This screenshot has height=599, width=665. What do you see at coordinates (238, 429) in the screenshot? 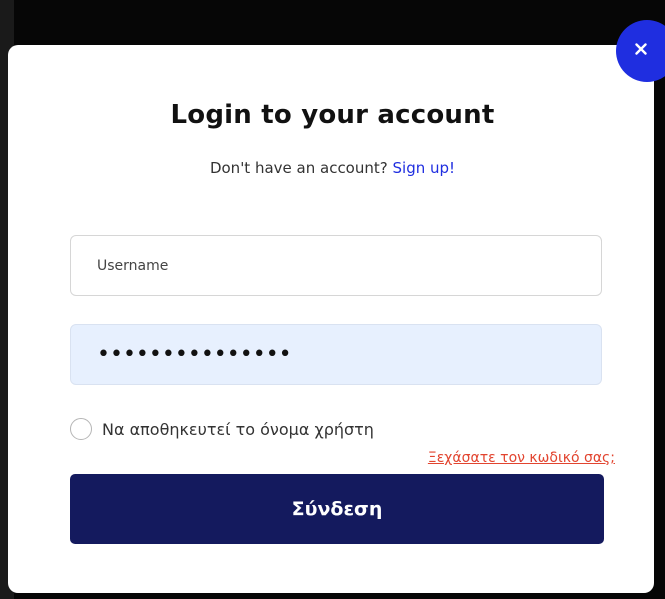
I see `remember-username-label: Να αποθηκευτεί το όνομα χρήστη` at bounding box center [238, 429].